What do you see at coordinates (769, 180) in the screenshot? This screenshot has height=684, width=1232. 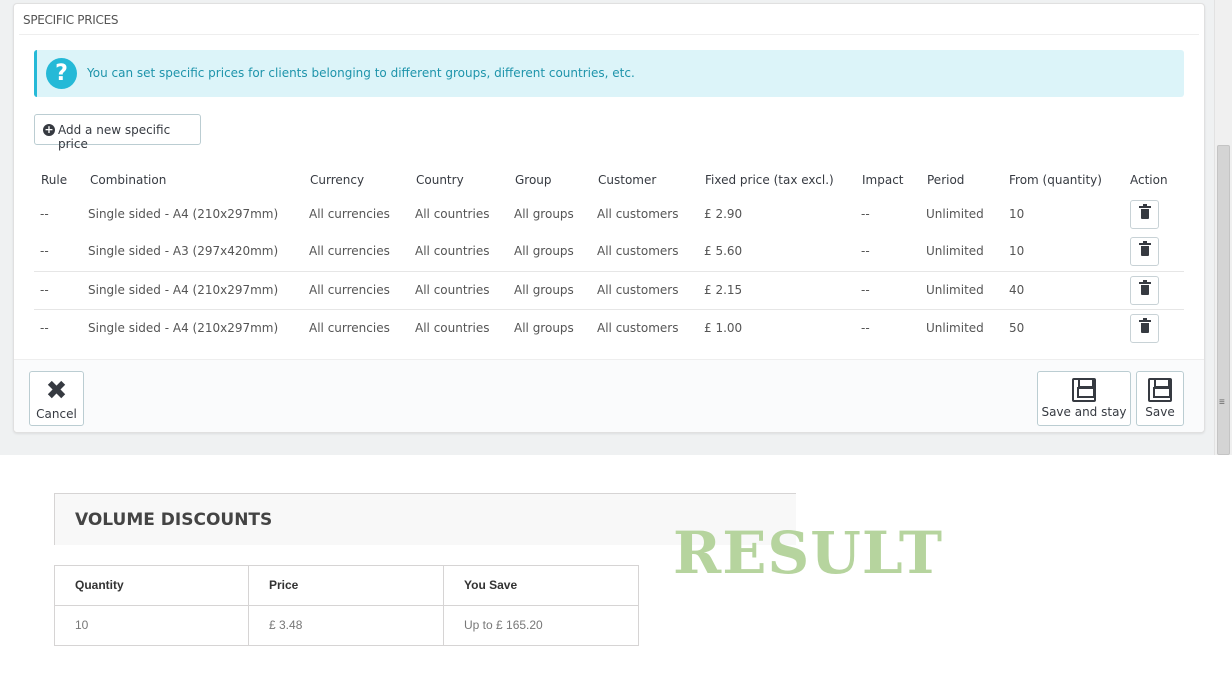 I see `column-header-fixed-price: Fixed price (tax excl.)` at bounding box center [769, 180].